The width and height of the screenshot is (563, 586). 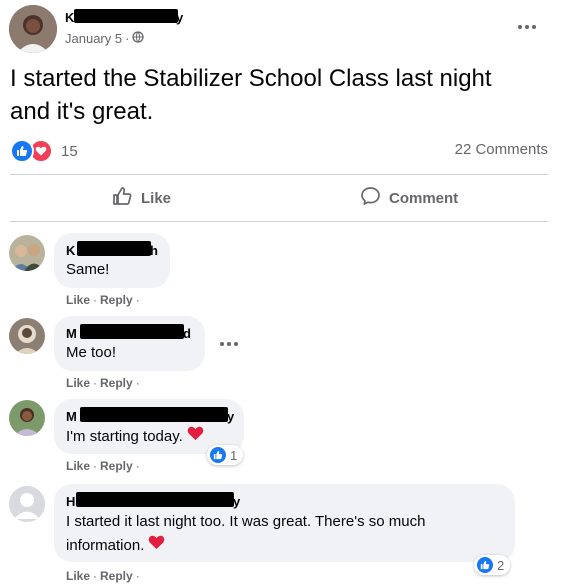 What do you see at coordinates (93, 38) in the screenshot?
I see `post-date: January 5` at bounding box center [93, 38].